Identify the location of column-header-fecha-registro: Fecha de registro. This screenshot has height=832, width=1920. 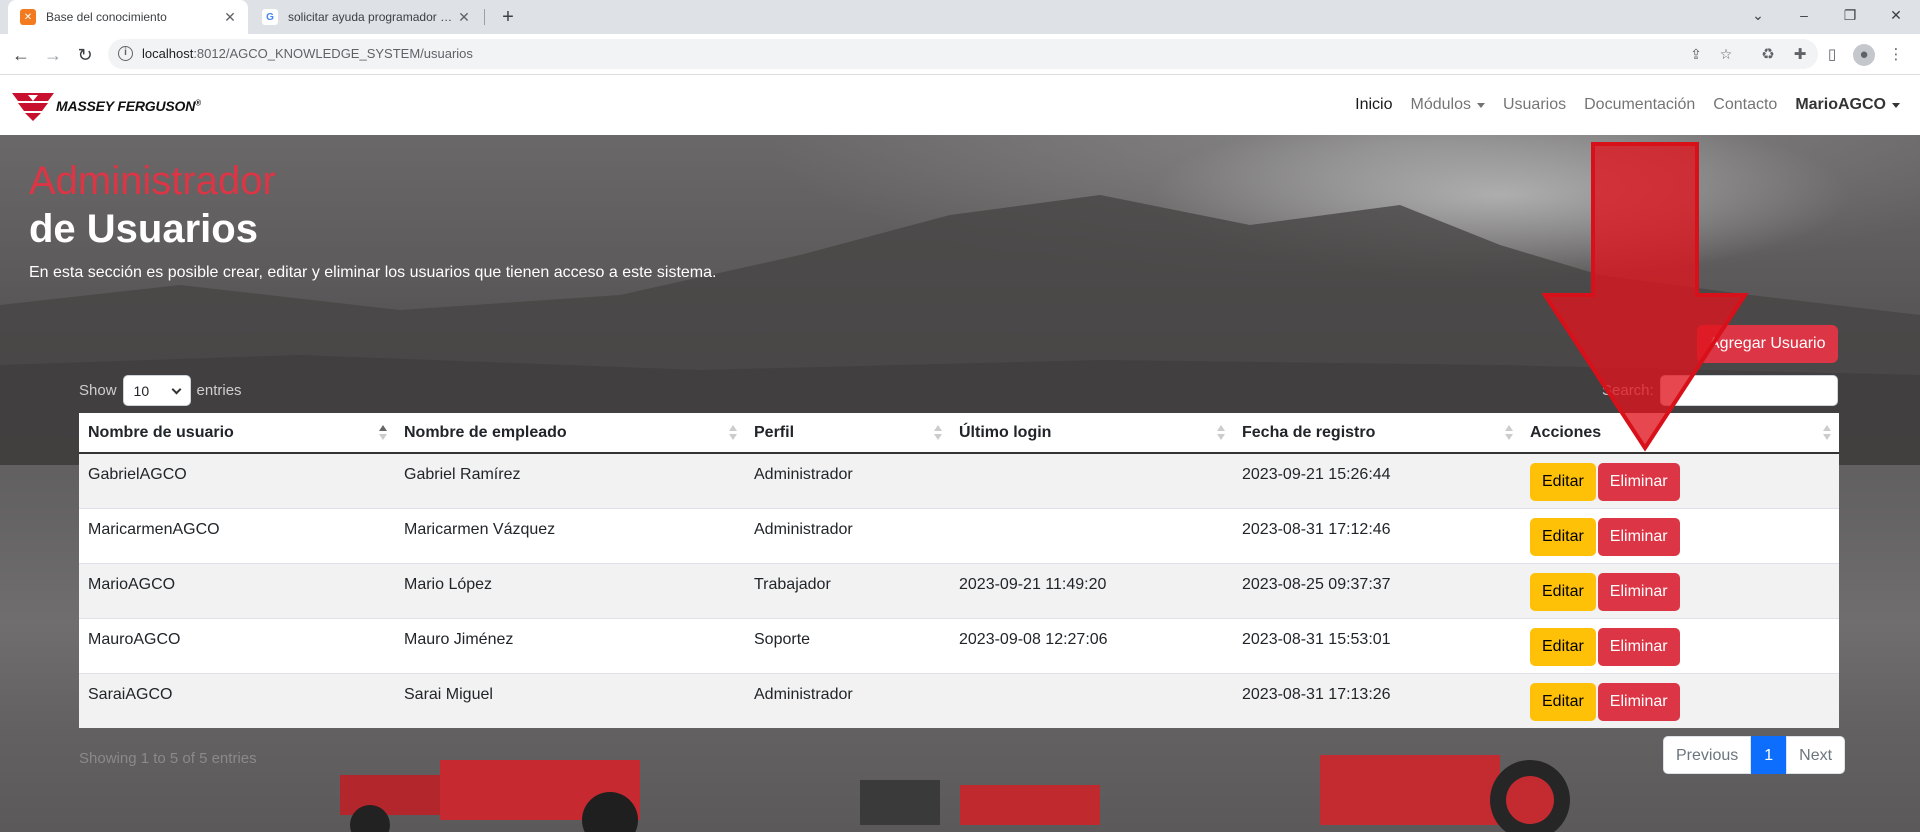
(1377, 433).